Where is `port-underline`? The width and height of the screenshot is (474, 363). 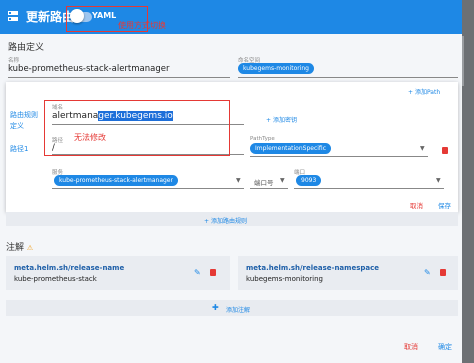 port-underline is located at coordinates (369, 188).